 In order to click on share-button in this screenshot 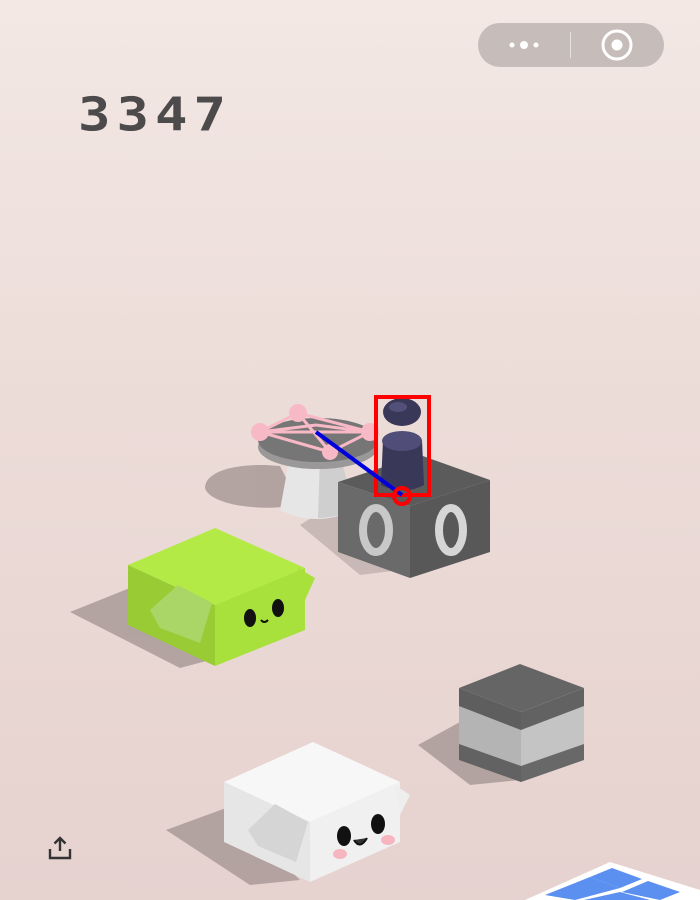, I will do `click(60, 848)`.